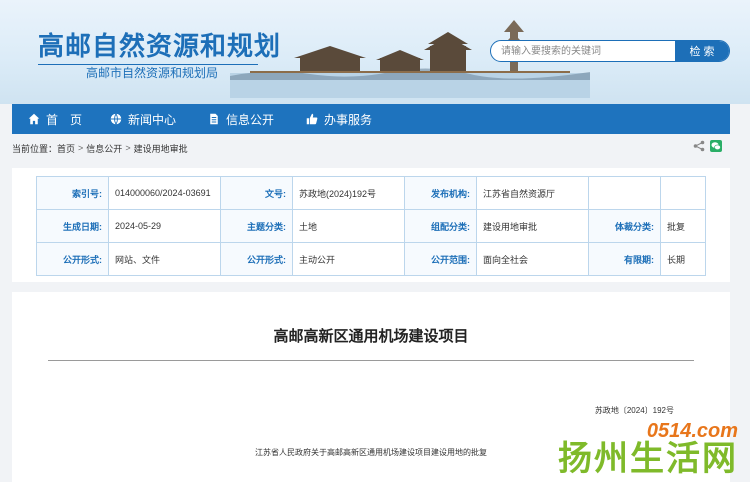 The width and height of the screenshot is (750, 482). I want to click on thumbs-up-icon, so click(312, 119).